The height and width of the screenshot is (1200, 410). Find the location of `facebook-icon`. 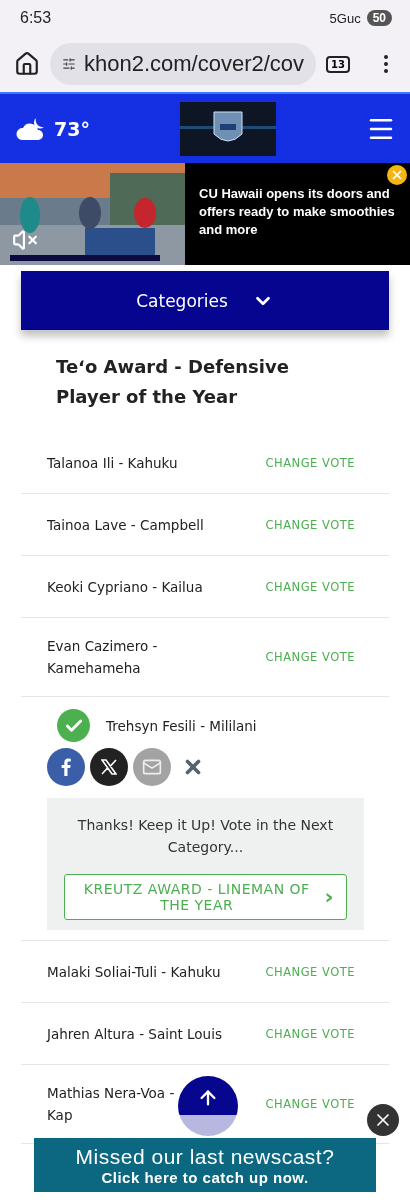

facebook-icon is located at coordinates (66, 767).